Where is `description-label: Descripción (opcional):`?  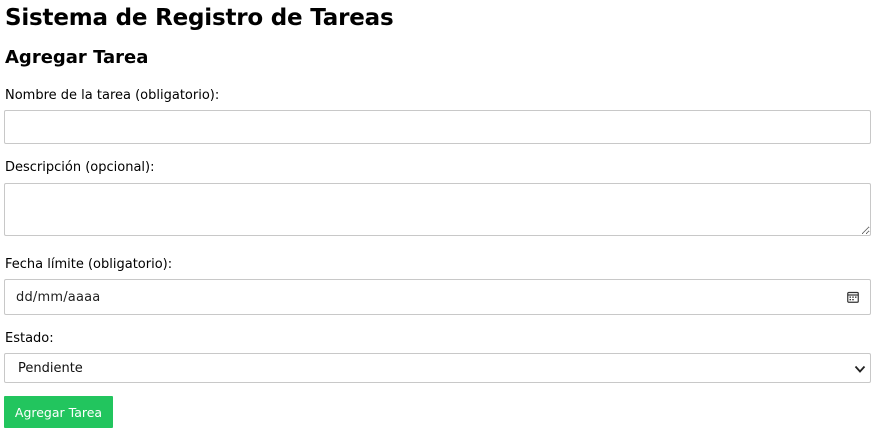
description-label: Descripción (opcional): is located at coordinates (80, 167).